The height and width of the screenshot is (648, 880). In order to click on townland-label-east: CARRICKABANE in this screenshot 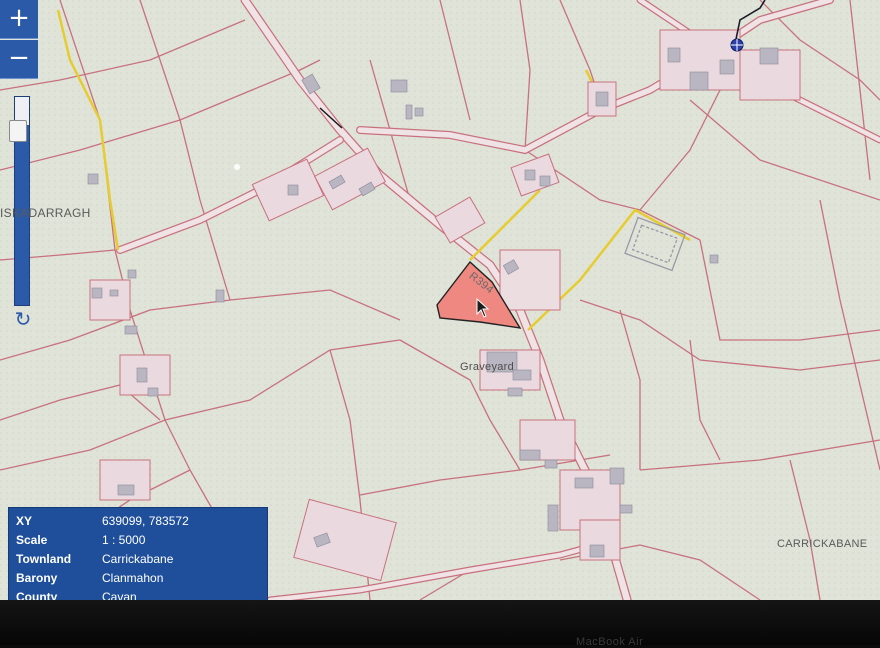, I will do `click(822, 544)`.